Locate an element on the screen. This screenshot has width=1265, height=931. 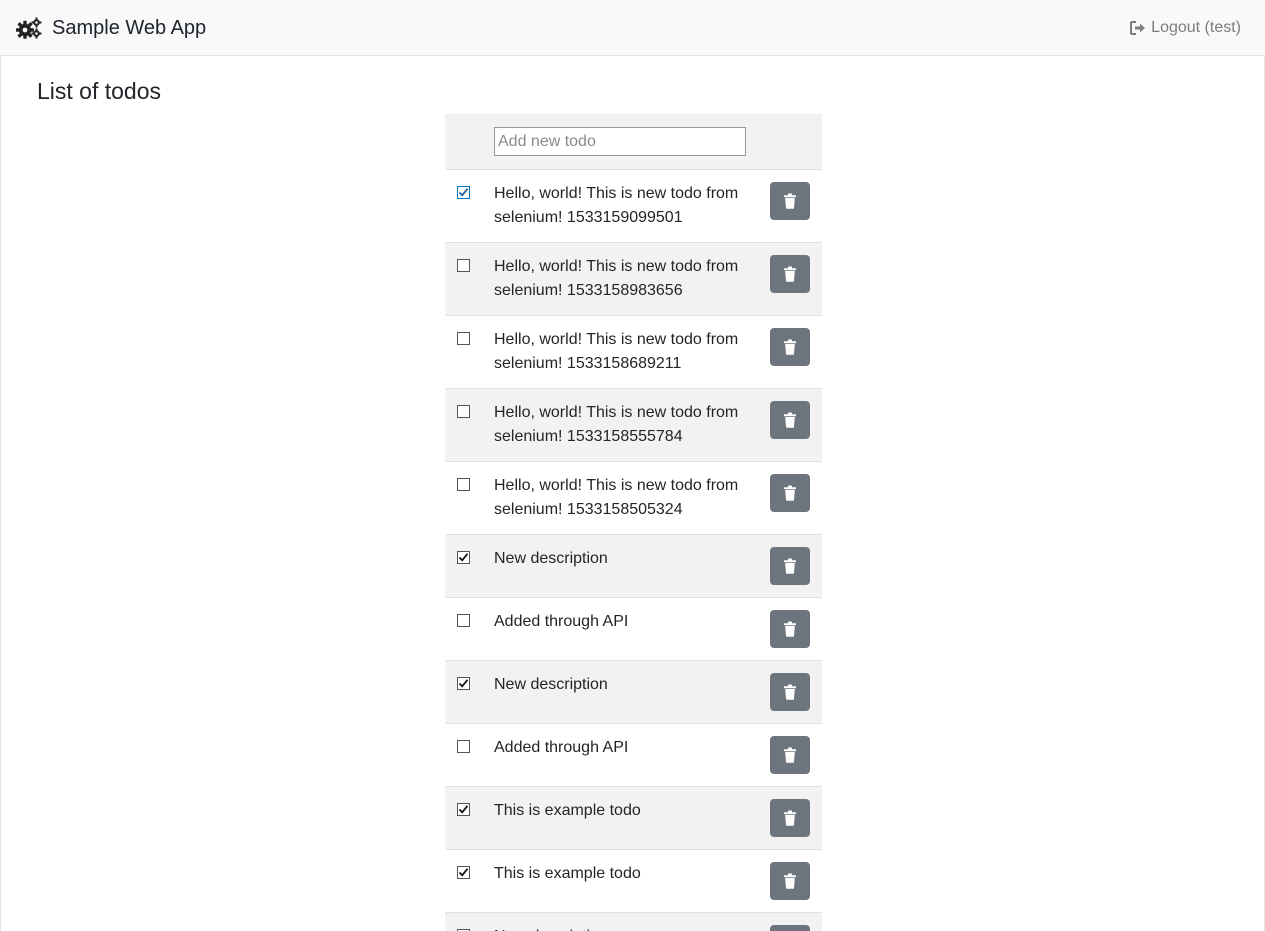
brand-label: Sample Web App is located at coordinates (129, 27).